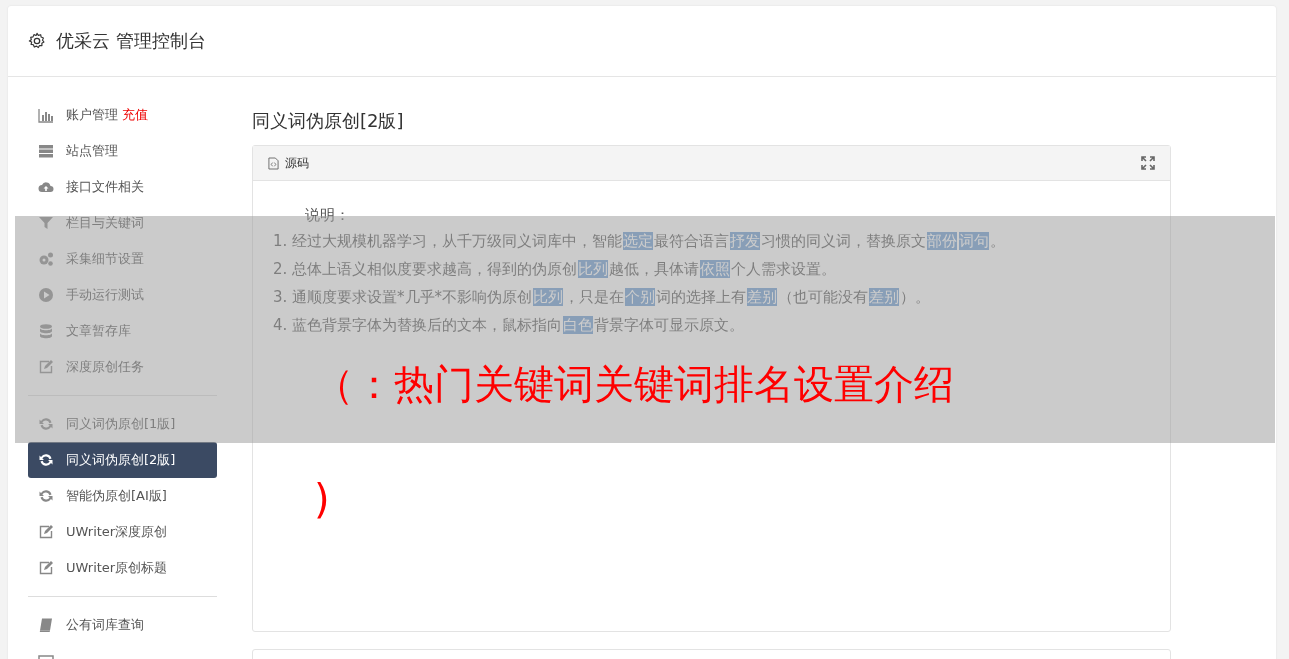 Image resolution: width=1289 pixels, height=659 pixels. What do you see at coordinates (46, 295) in the screenshot?
I see `play-icon` at bounding box center [46, 295].